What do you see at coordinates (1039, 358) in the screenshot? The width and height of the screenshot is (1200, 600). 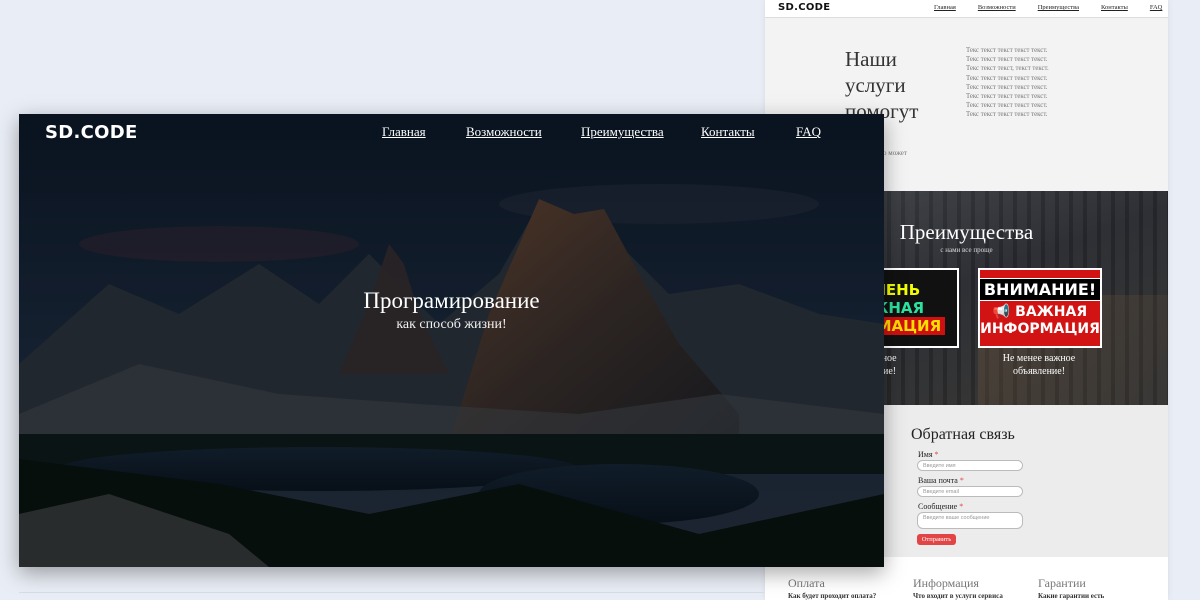 I see `notice-caption-line: Не менее важное` at bounding box center [1039, 358].